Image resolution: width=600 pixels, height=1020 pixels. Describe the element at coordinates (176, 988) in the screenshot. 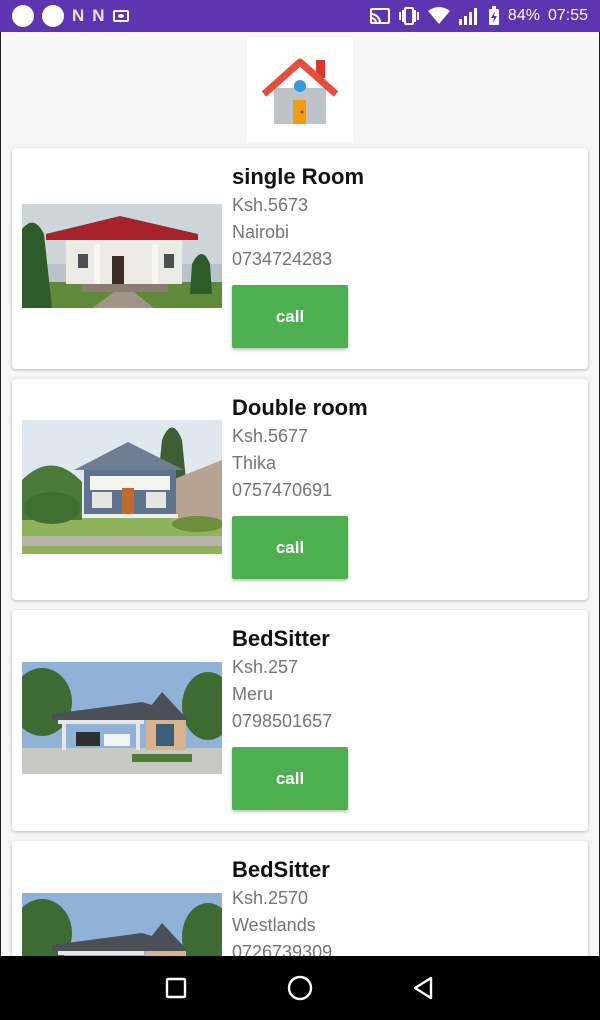

I see `recents-icon` at that location.